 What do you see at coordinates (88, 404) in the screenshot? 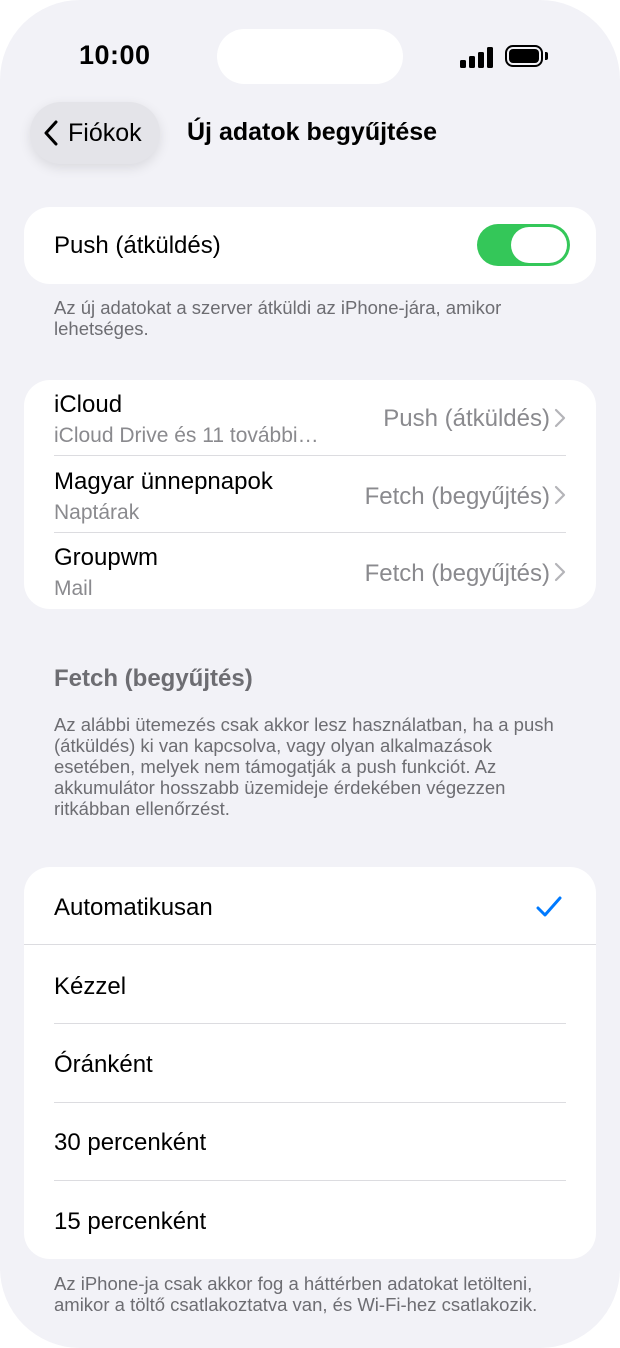
I see `account-name: iCloud` at bounding box center [88, 404].